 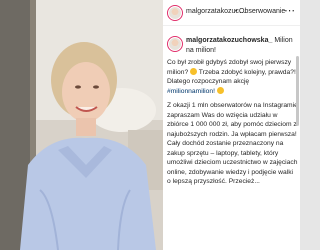 I want to click on following-button: Obserwowanie, so click(x=262, y=11).